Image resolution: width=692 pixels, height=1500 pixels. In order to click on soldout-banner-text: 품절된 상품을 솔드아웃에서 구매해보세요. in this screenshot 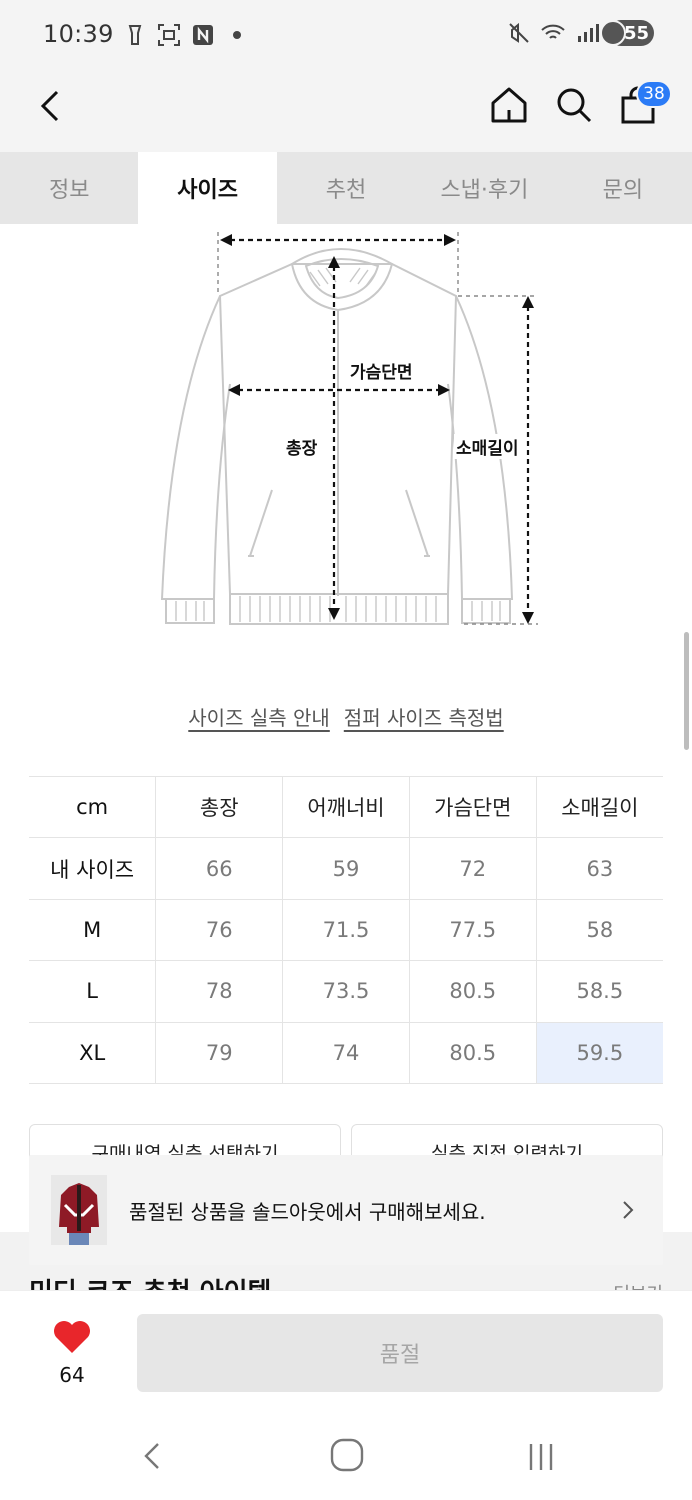, I will do `click(307, 1212)`.